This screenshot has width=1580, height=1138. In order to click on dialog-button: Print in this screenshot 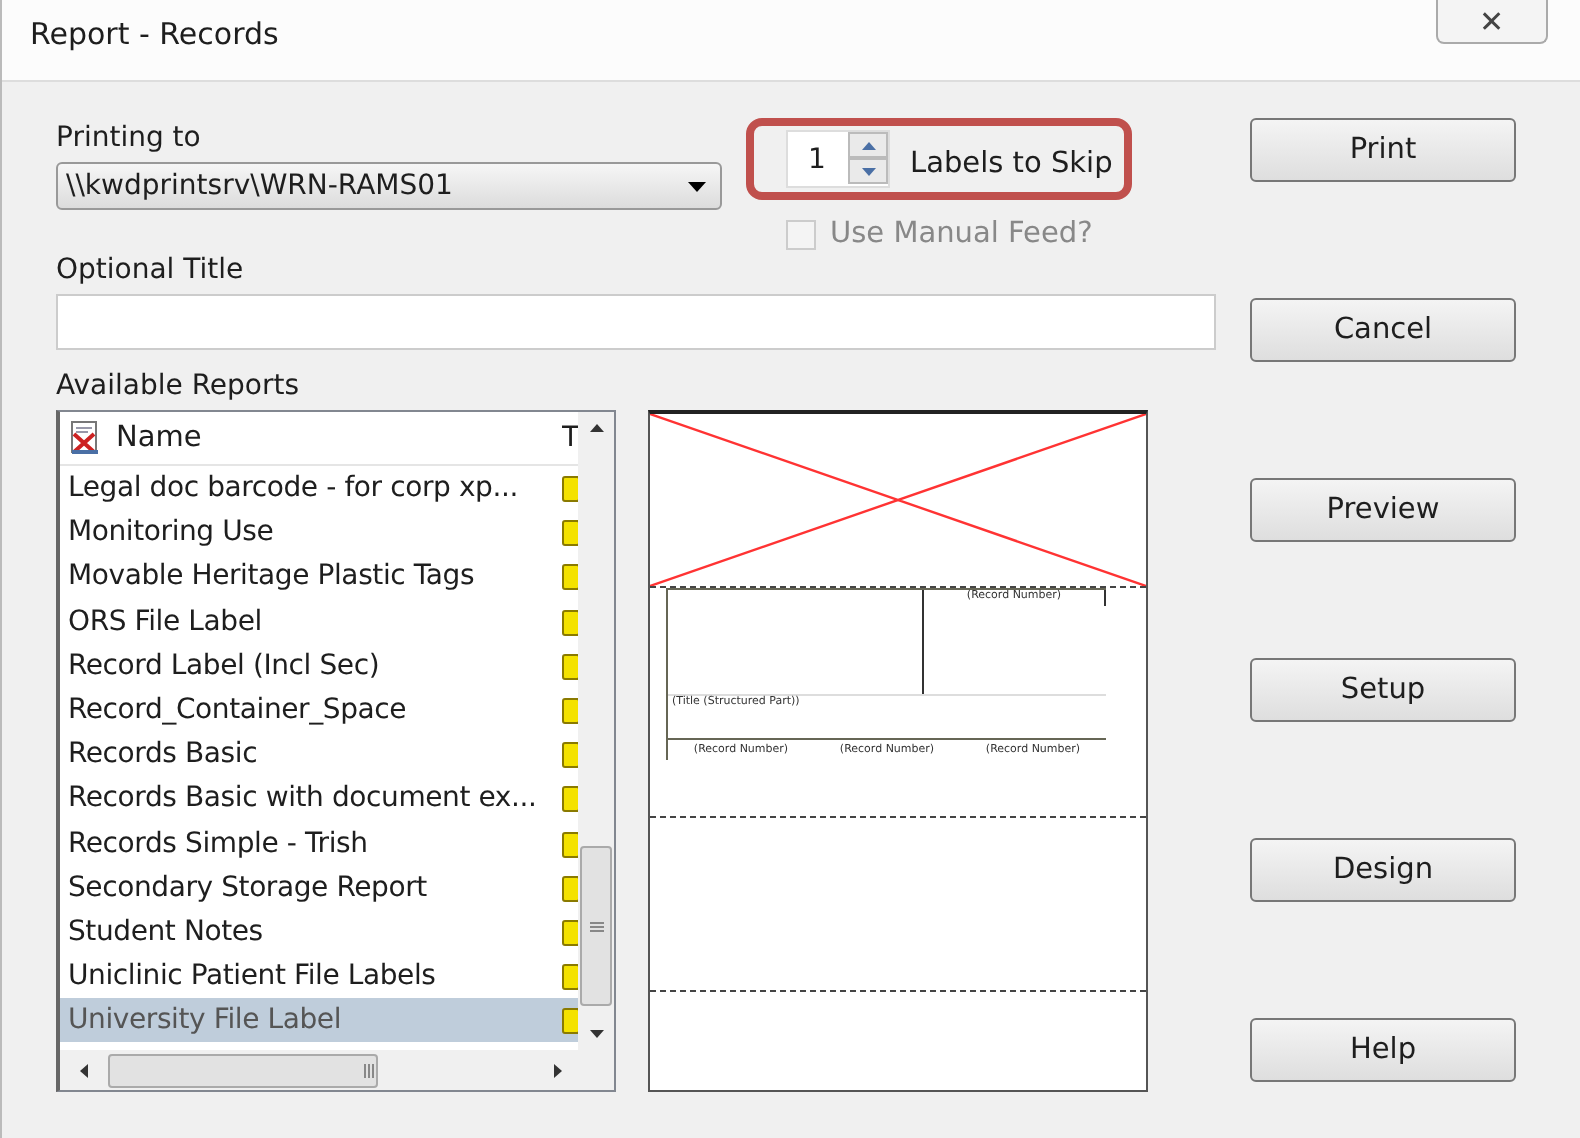, I will do `click(1383, 150)`.